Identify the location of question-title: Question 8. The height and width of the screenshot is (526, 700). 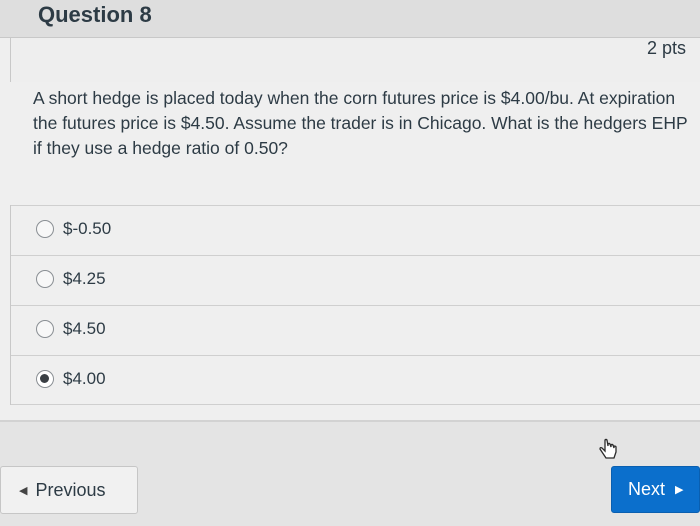
(95, 14).